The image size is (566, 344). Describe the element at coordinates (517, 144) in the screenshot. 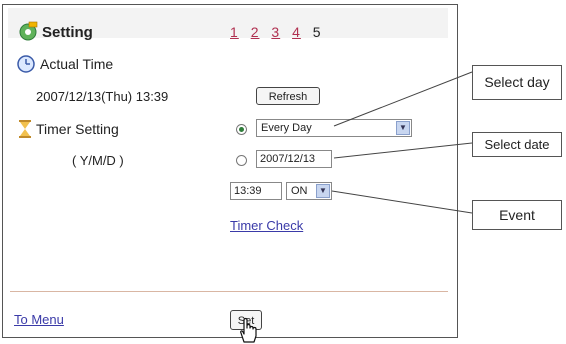

I see `callout-select-date: Select date` at that location.